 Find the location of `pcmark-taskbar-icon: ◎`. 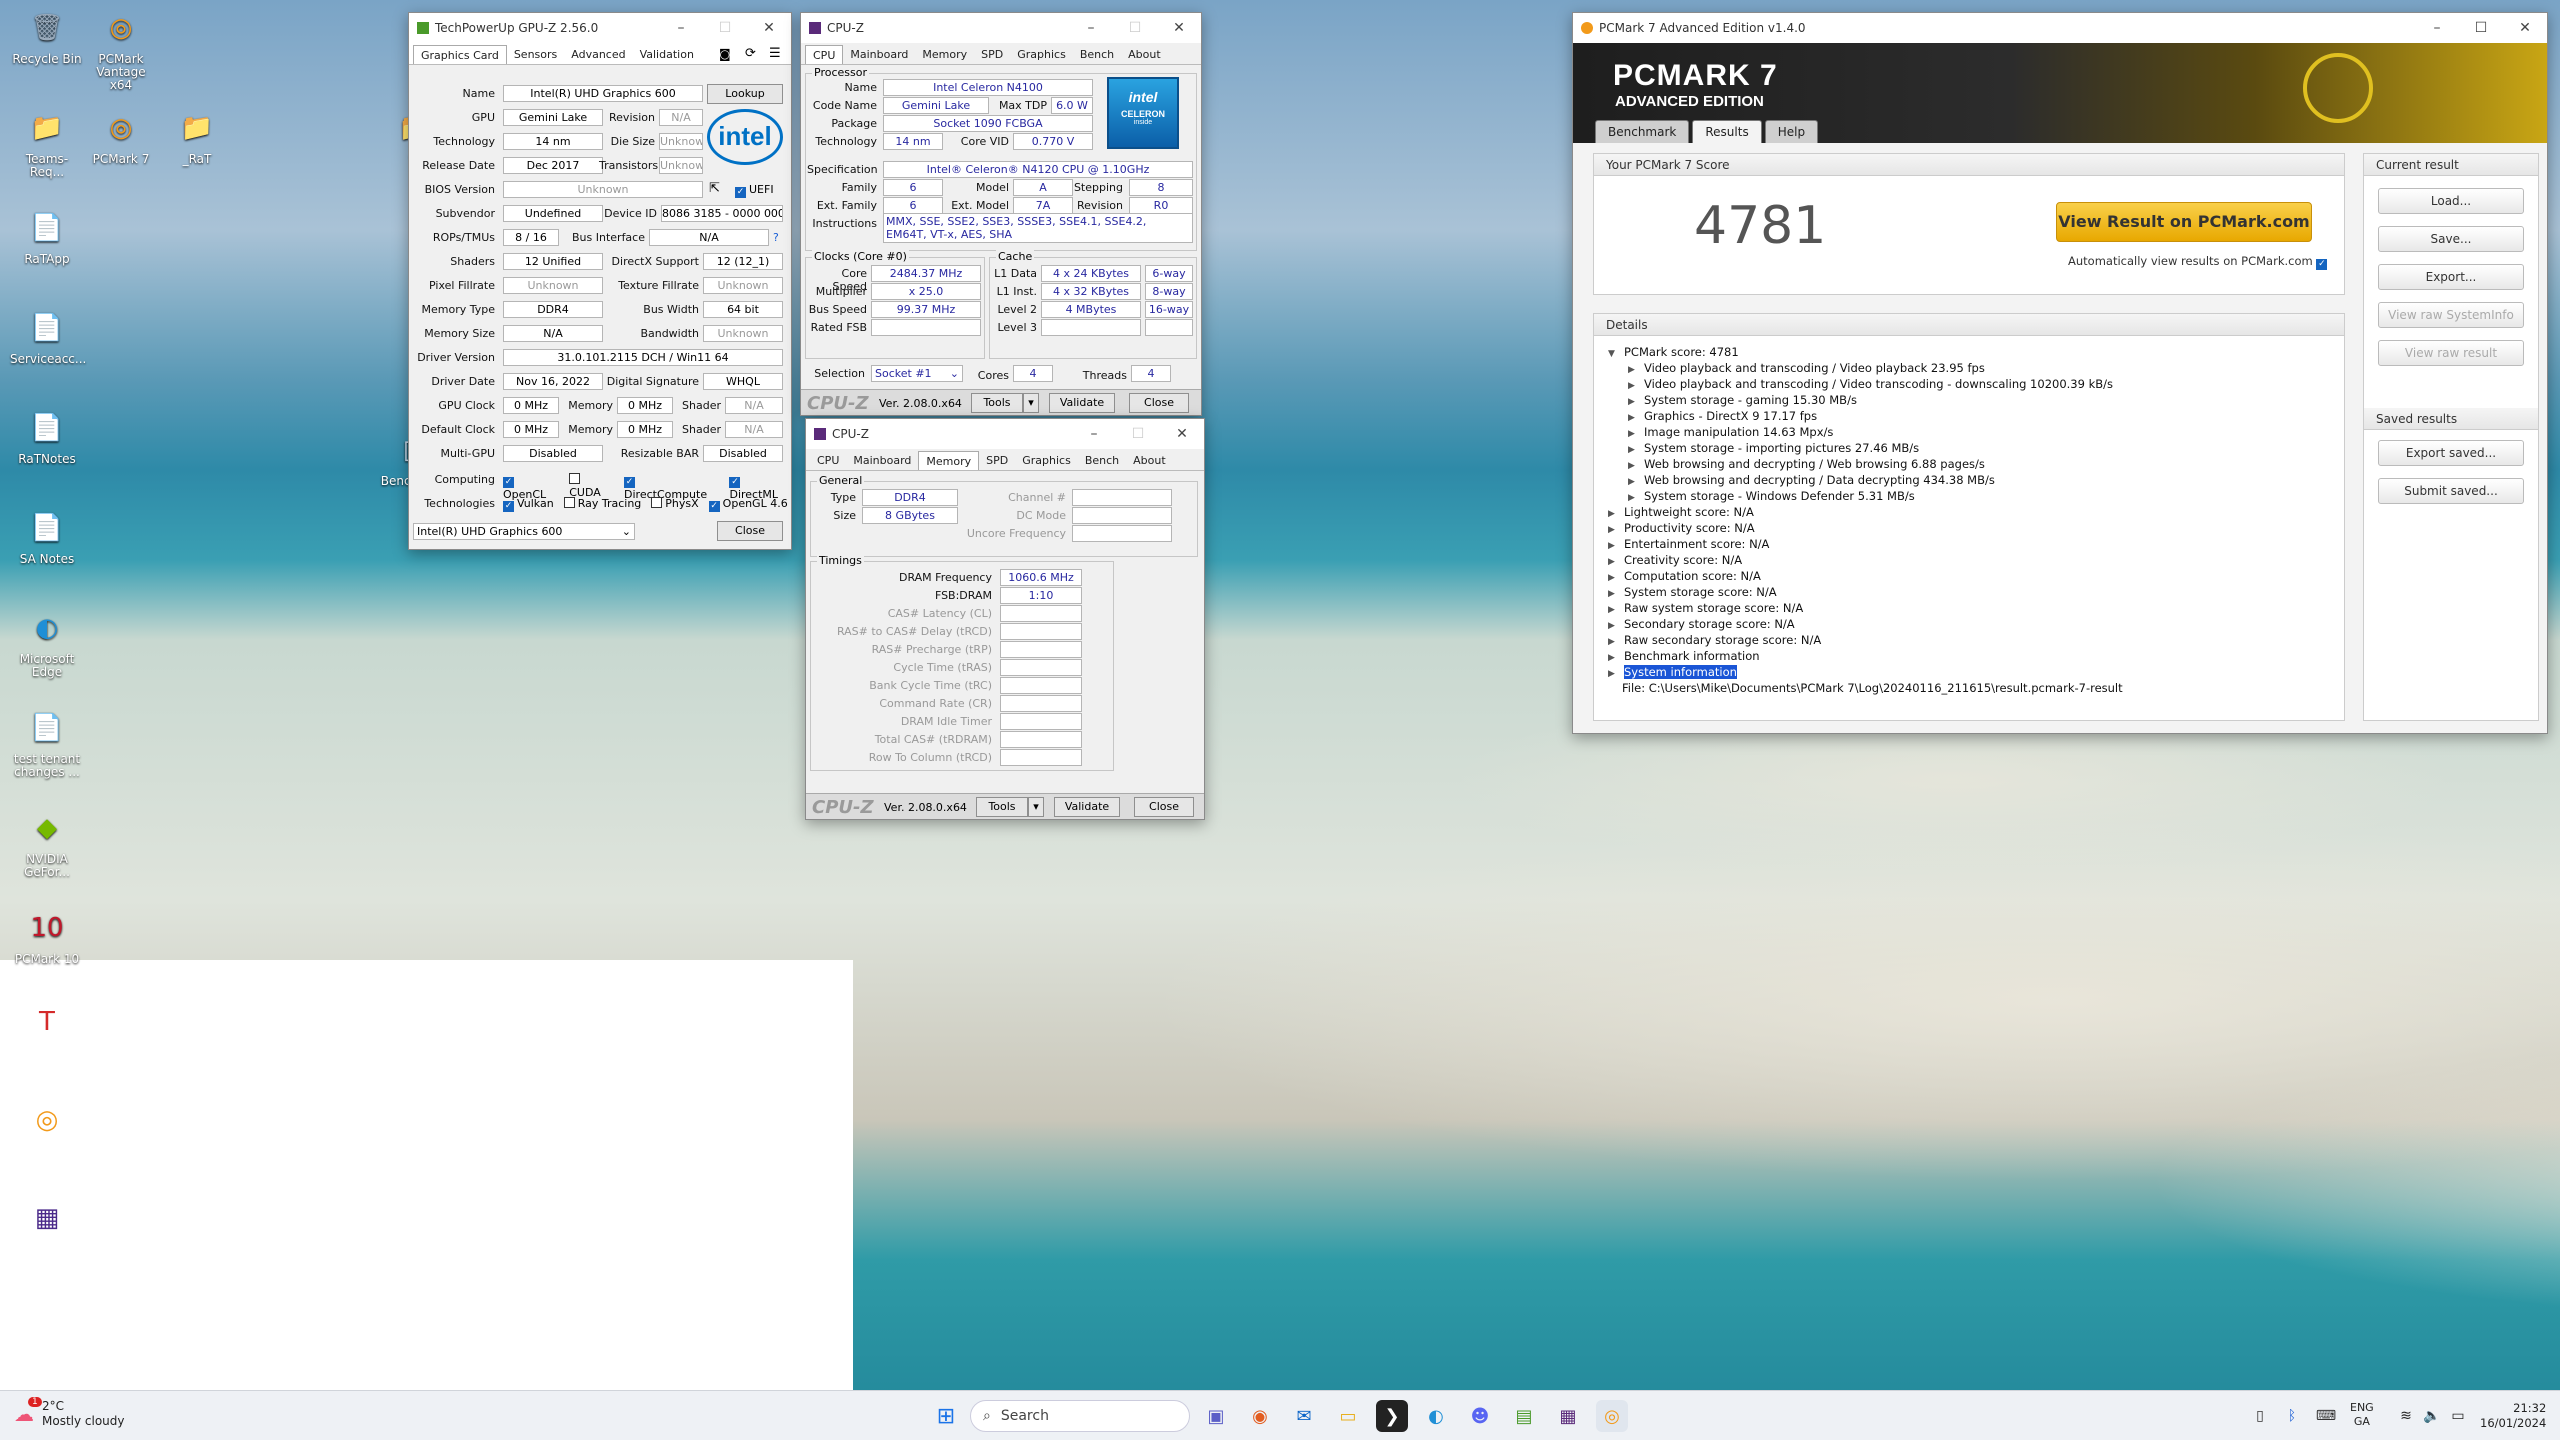

pcmark-taskbar-icon: ◎ is located at coordinates (1612, 1416).